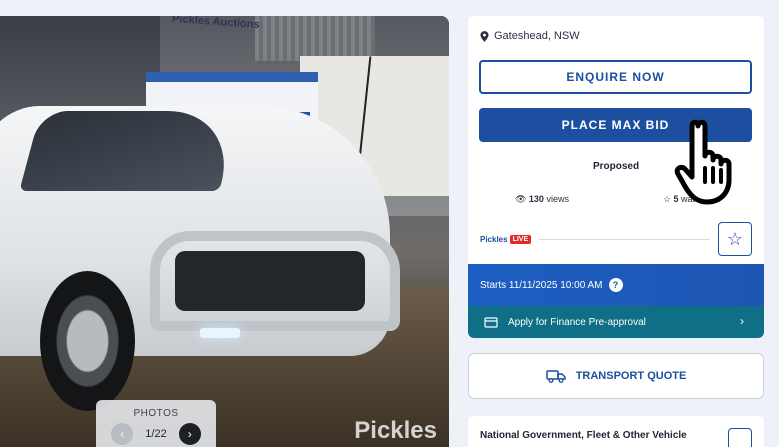 The image size is (779, 447). I want to click on finance-label: Apply for Finance Pre-approval, so click(577, 322).